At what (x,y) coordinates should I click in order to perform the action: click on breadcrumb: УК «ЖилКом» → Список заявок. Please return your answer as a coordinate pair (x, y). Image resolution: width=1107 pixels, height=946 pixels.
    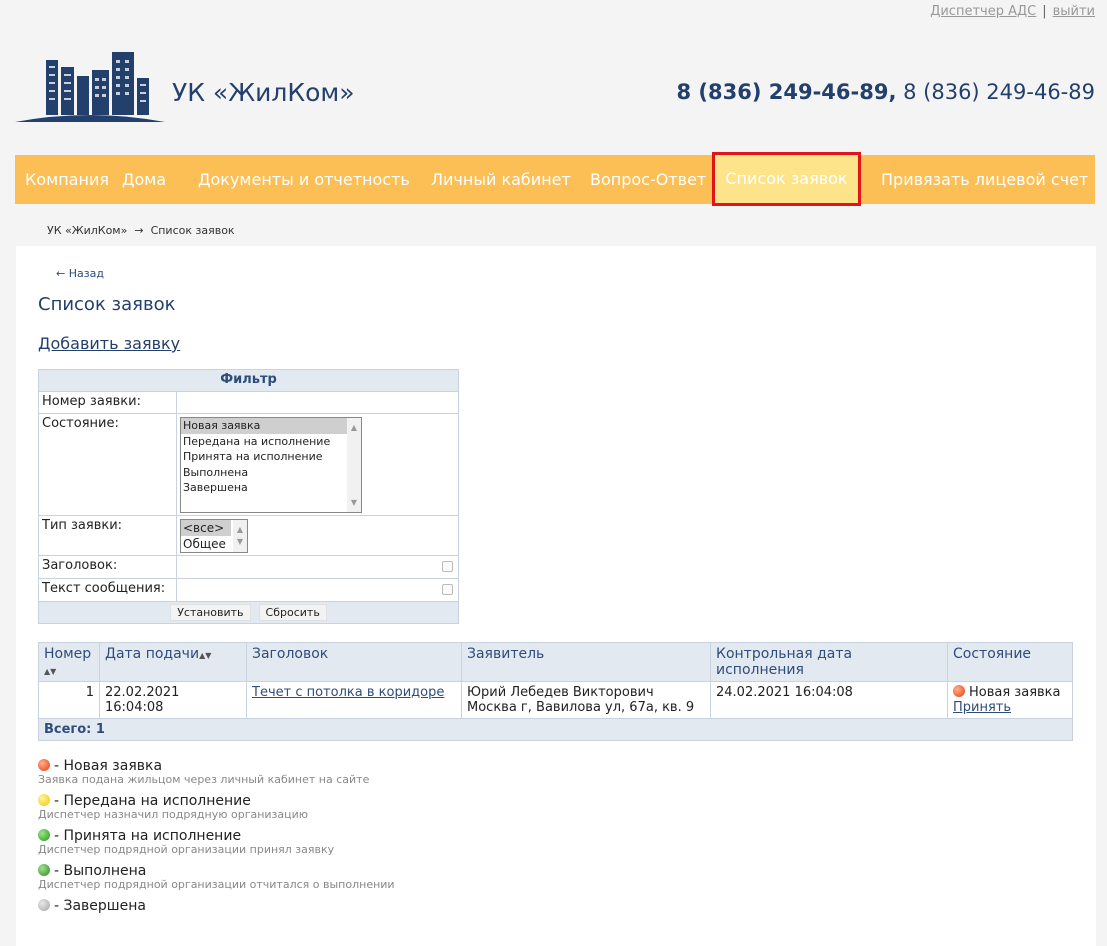
    Looking at the image, I should click on (141, 230).